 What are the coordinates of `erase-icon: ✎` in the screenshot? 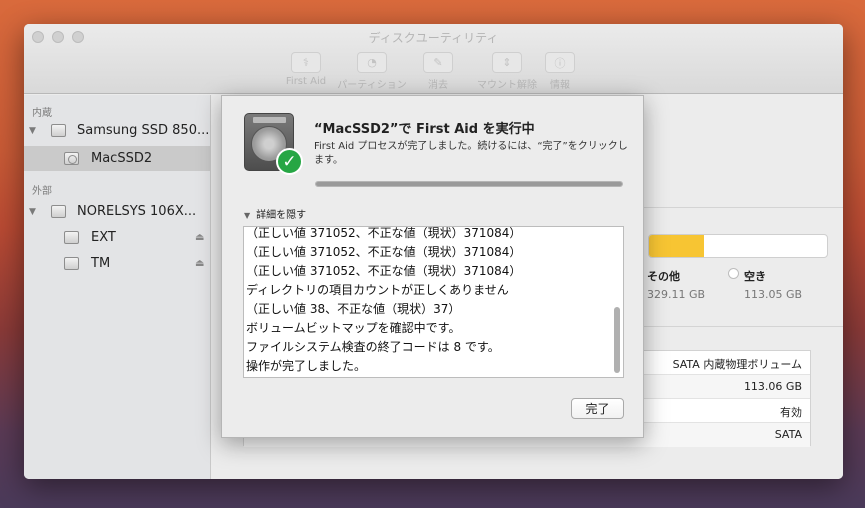 It's located at (438, 62).